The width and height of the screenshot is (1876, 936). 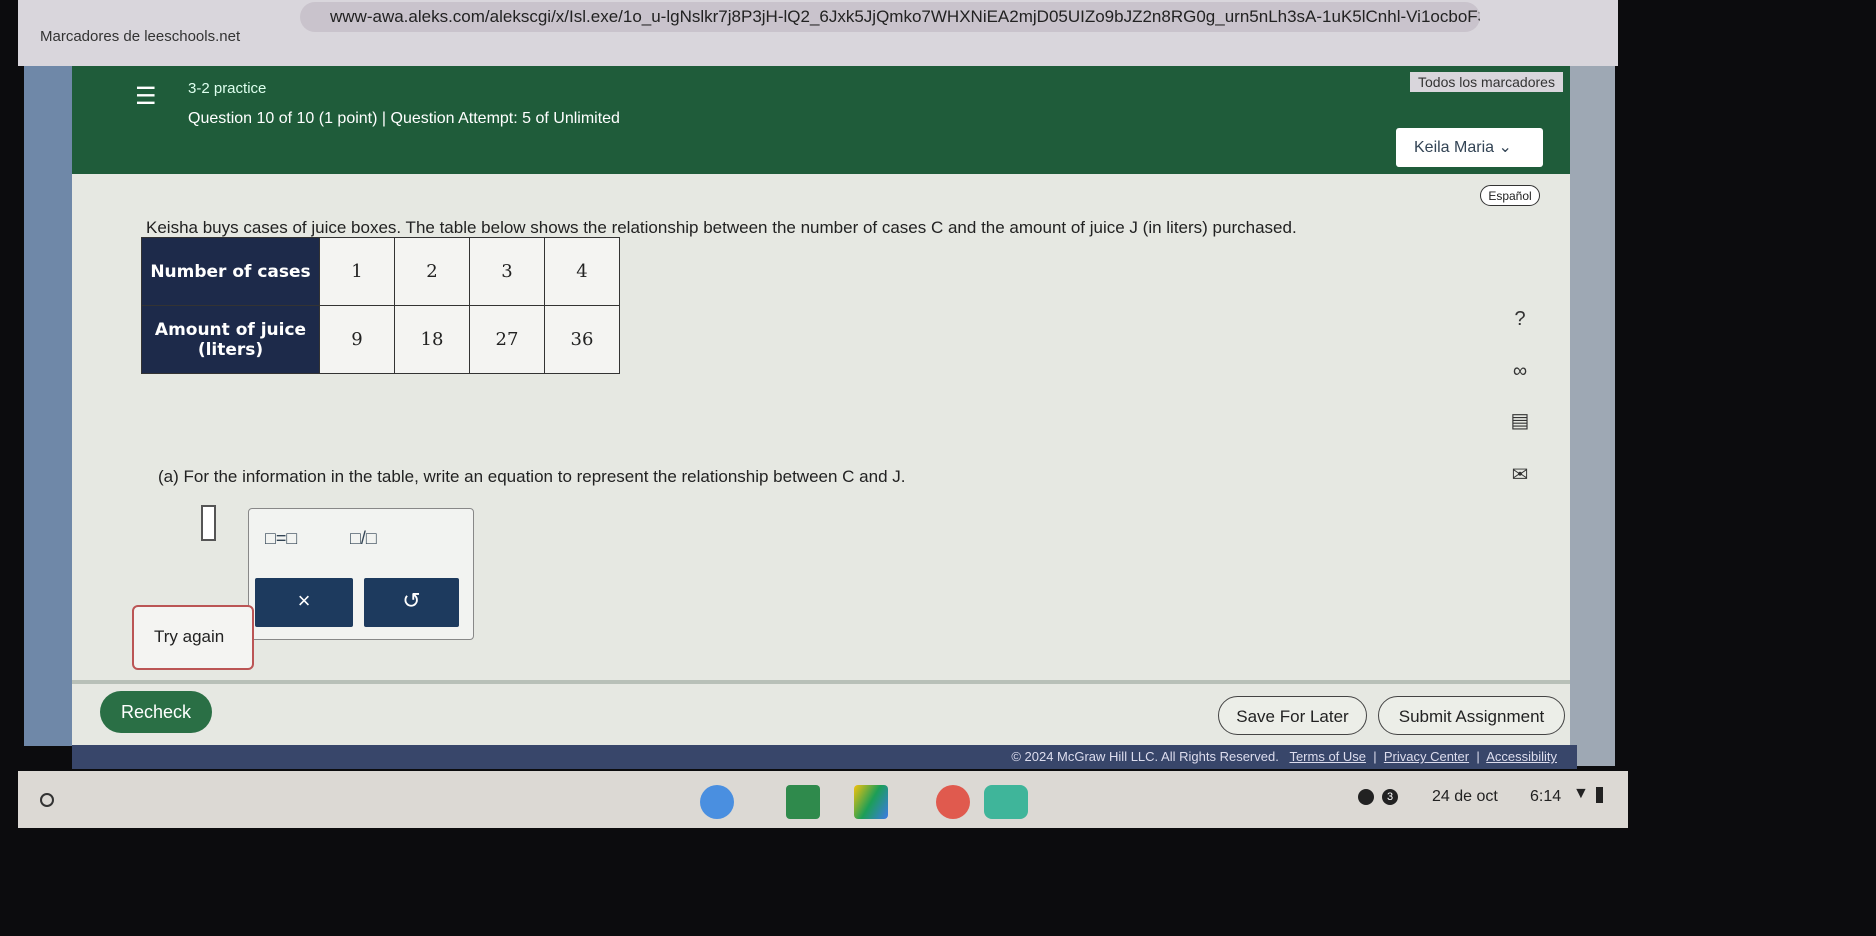 What do you see at coordinates (507, 339) in the screenshot?
I see `cell: 27` at bounding box center [507, 339].